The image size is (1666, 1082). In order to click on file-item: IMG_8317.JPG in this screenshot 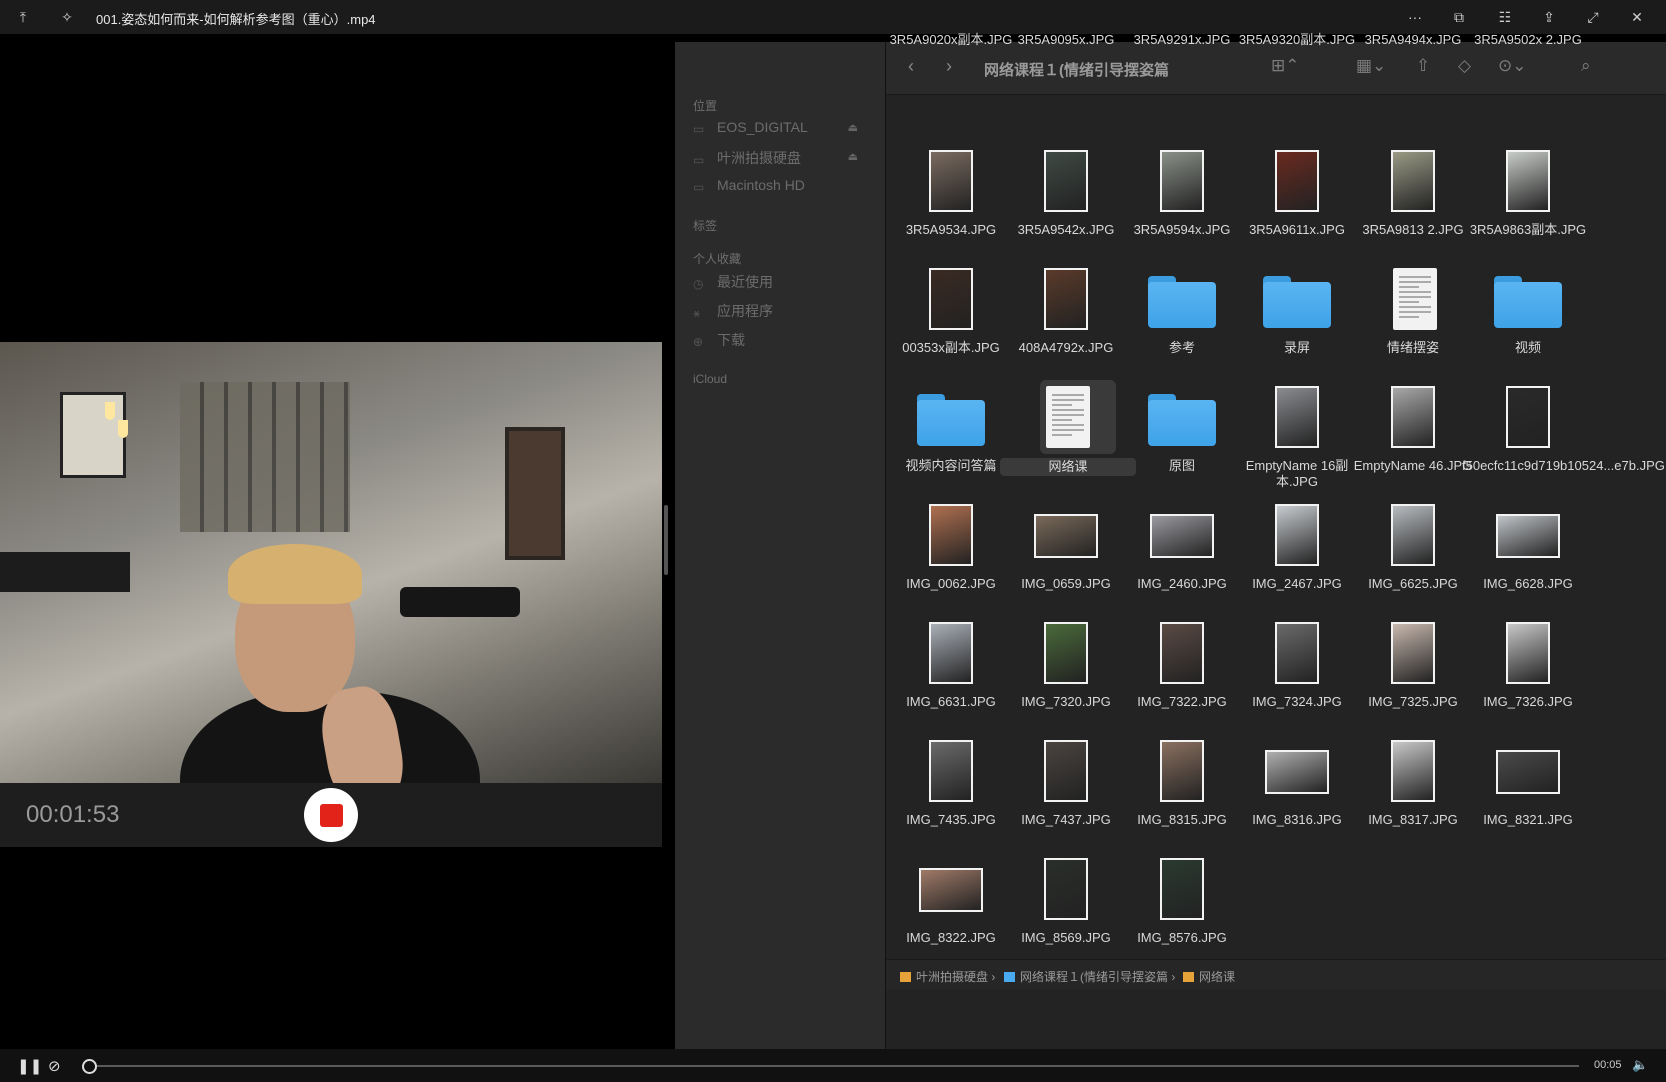, I will do `click(1413, 795)`.